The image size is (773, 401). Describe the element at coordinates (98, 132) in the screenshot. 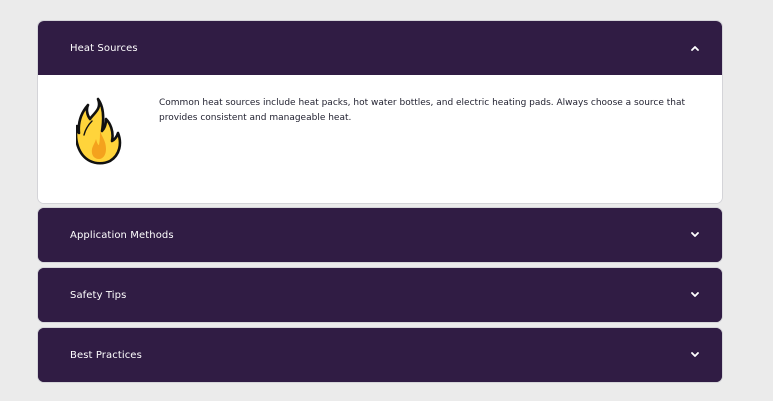

I see `fire-icon` at that location.